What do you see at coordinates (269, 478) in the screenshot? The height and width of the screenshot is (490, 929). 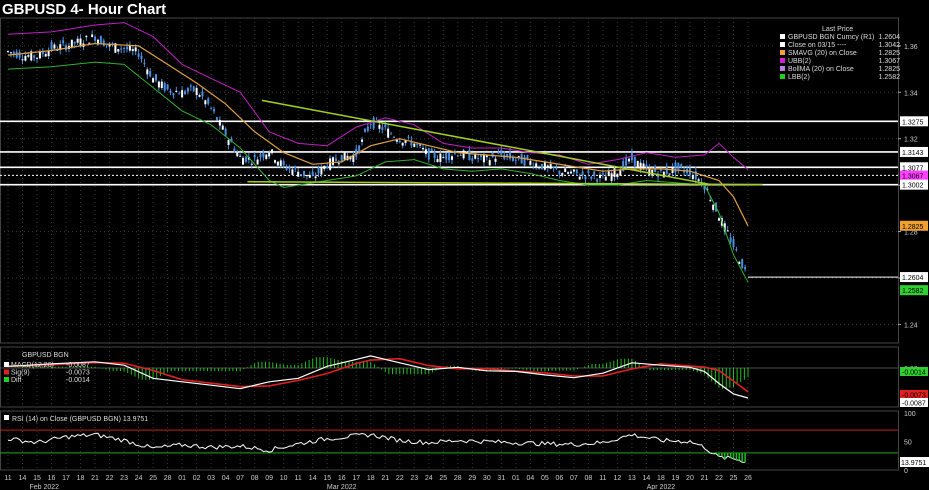 I see `x-tick-label: 09` at bounding box center [269, 478].